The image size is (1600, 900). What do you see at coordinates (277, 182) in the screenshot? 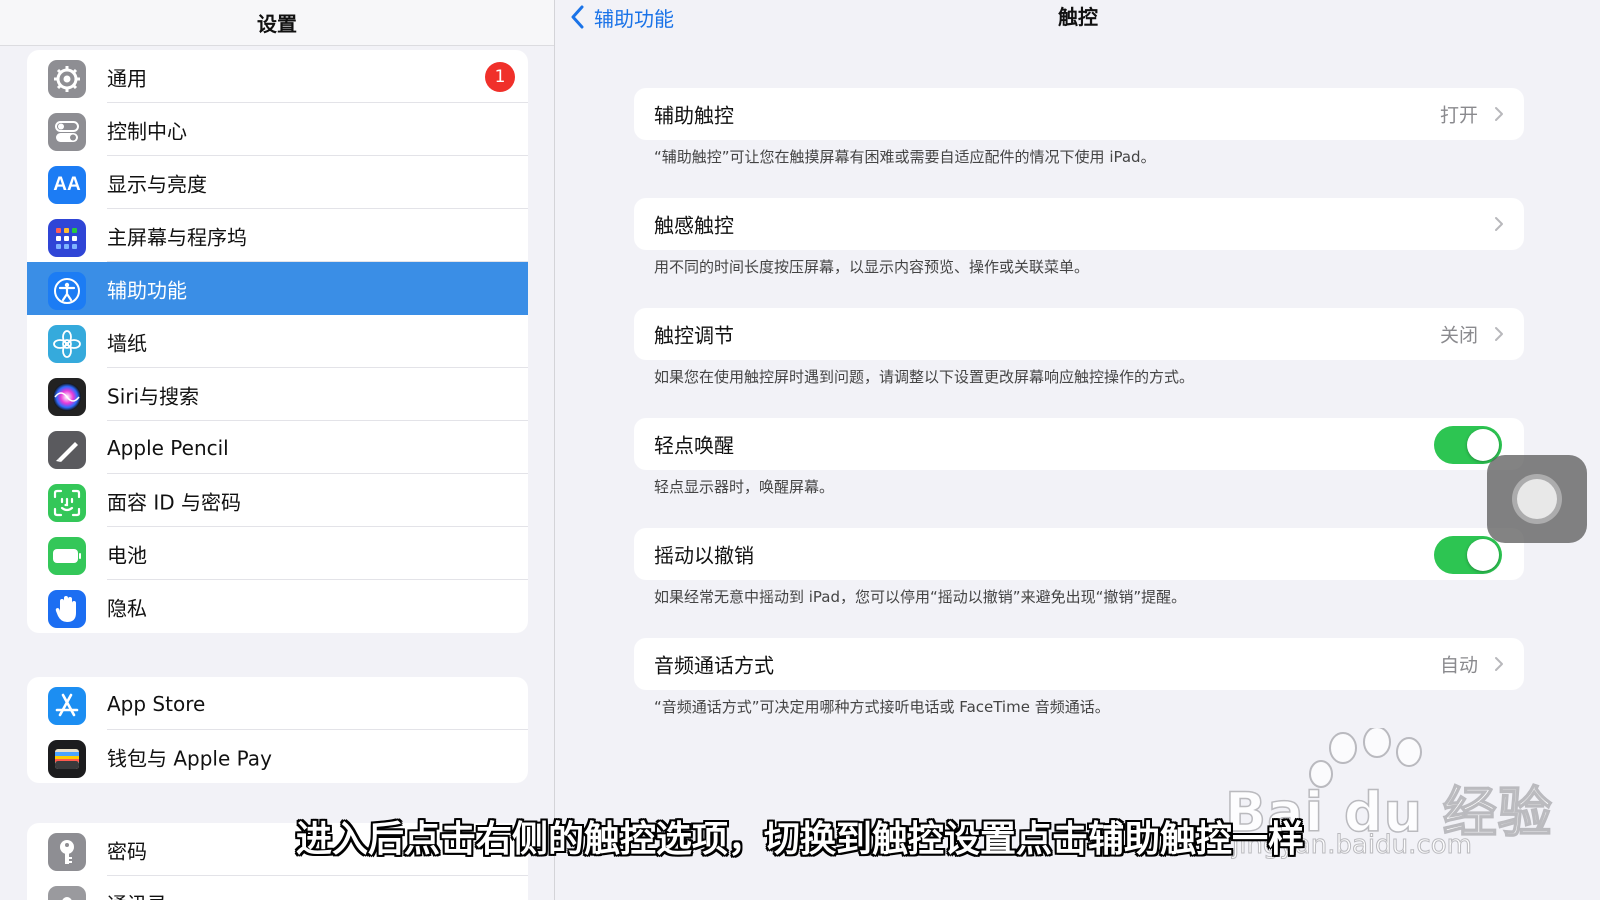
I see `sidebar-item-group1-2: AA 显示与亮度` at bounding box center [277, 182].